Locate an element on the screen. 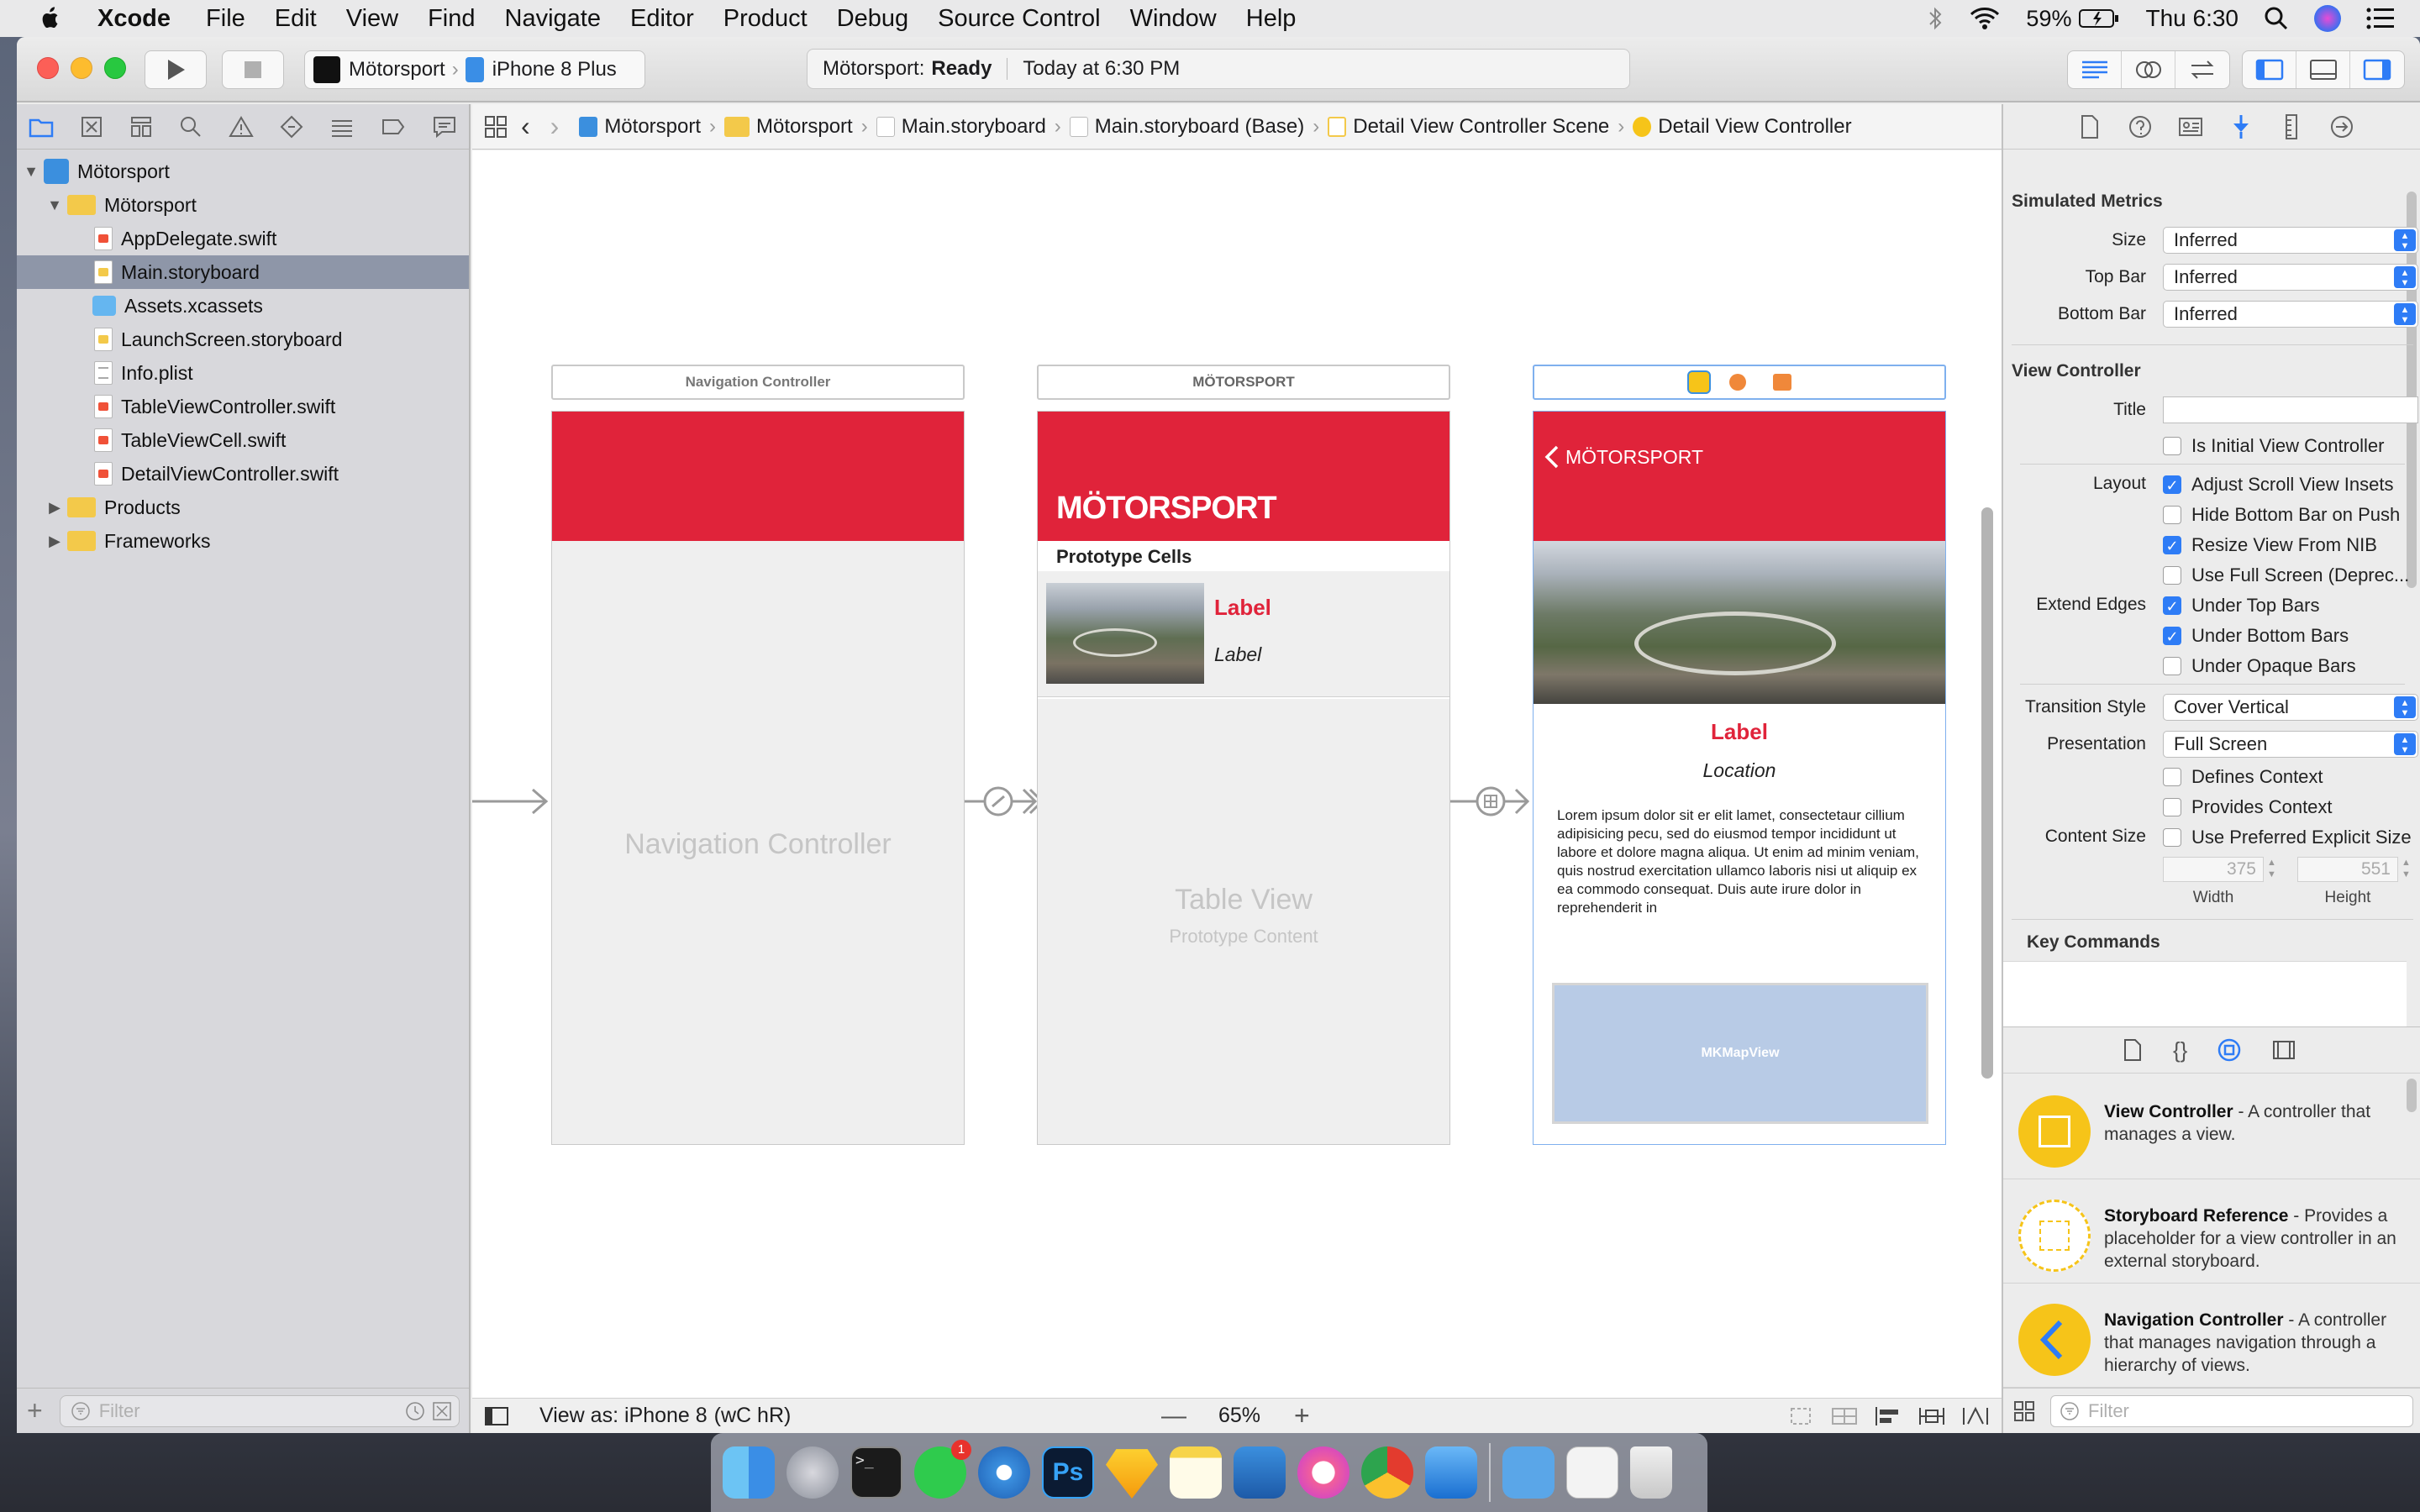 The image size is (2420, 1512). bottom-bar-popup: Inferred ▲ ▼ is located at coordinates (2290, 314).